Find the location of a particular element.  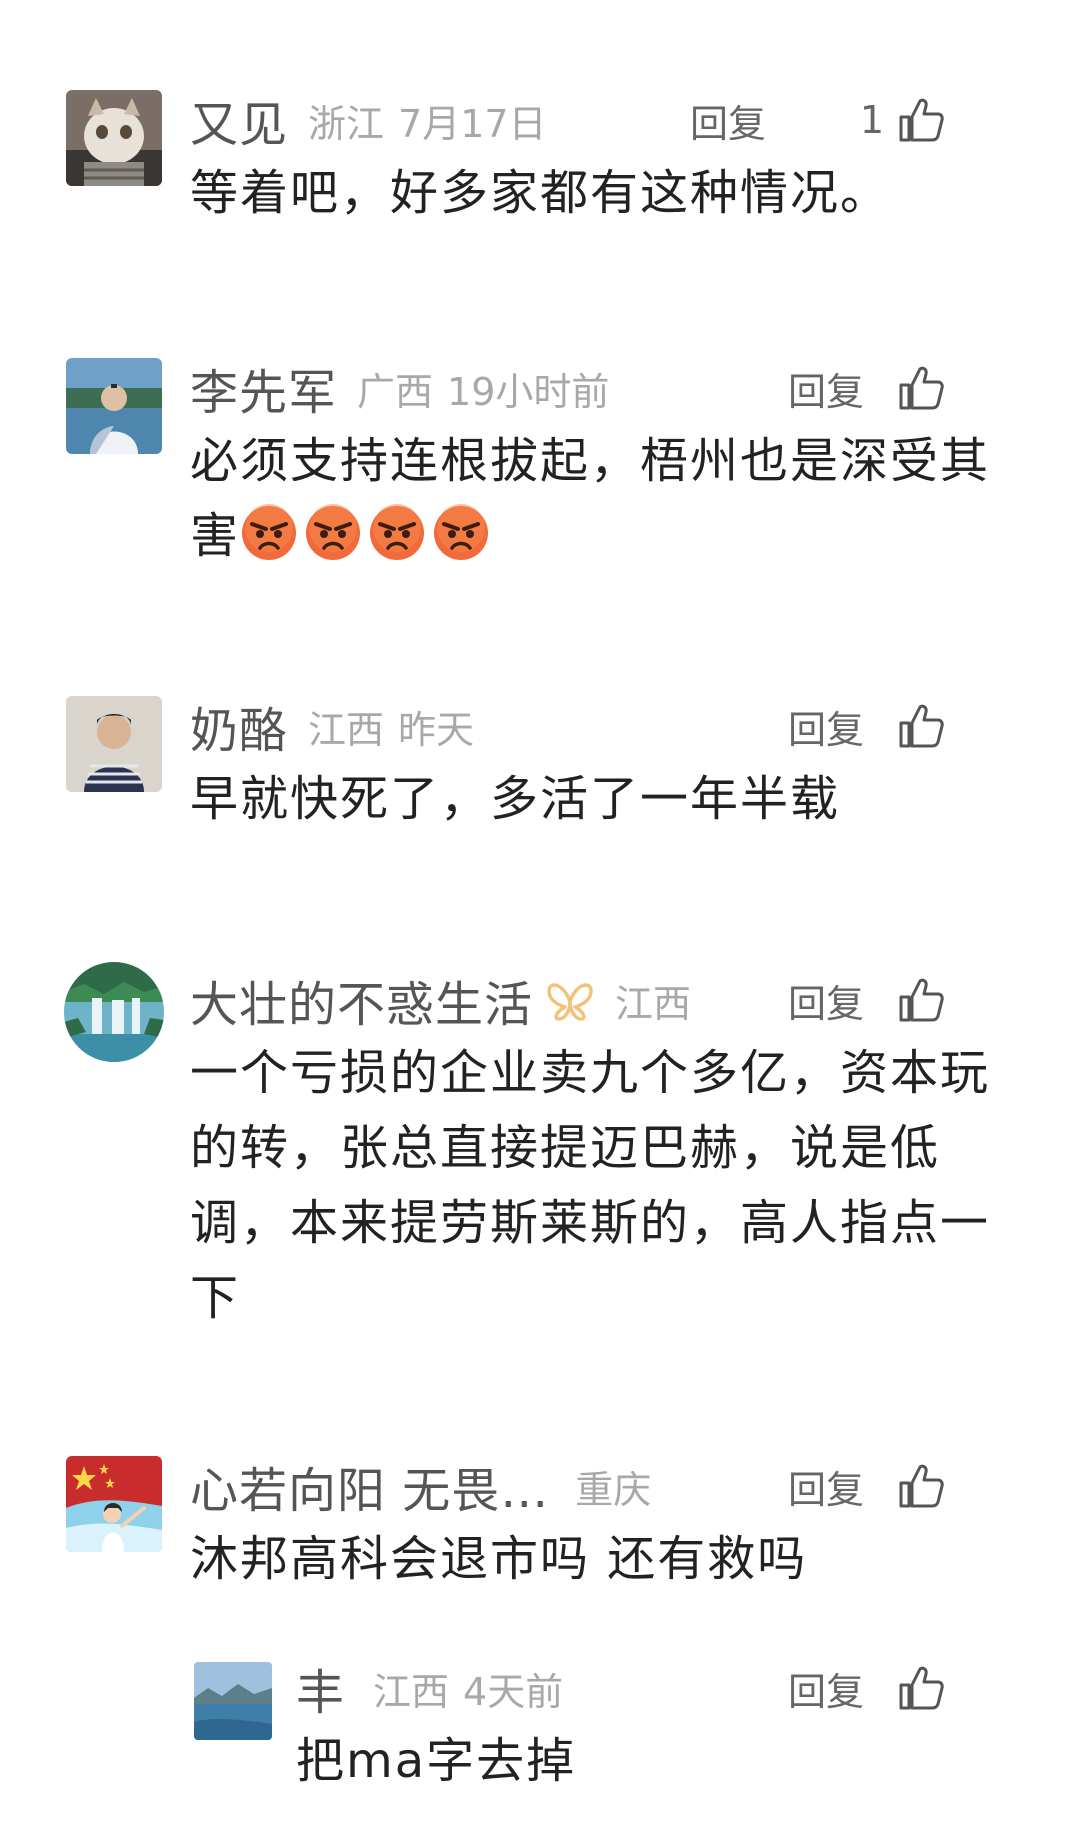

commenter-name: 丰 is located at coordinates (320, 1688).